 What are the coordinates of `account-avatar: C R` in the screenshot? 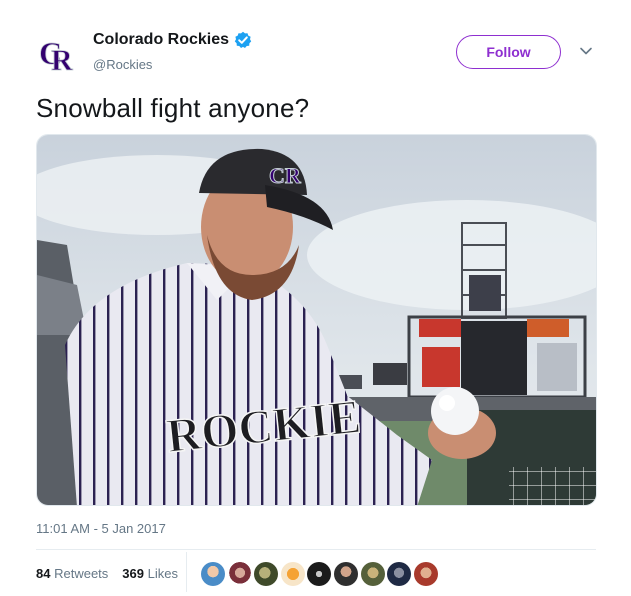 It's located at (56, 54).